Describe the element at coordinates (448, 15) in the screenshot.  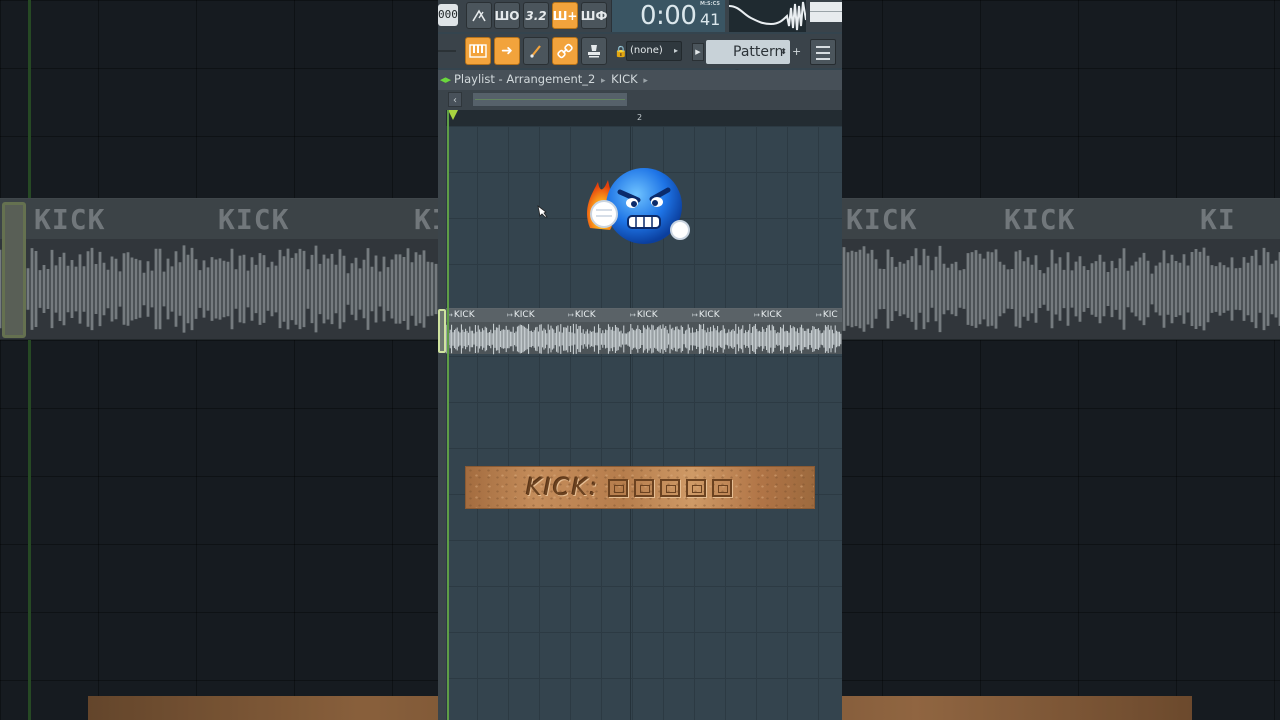
I see `tempo-display: 000` at that location.